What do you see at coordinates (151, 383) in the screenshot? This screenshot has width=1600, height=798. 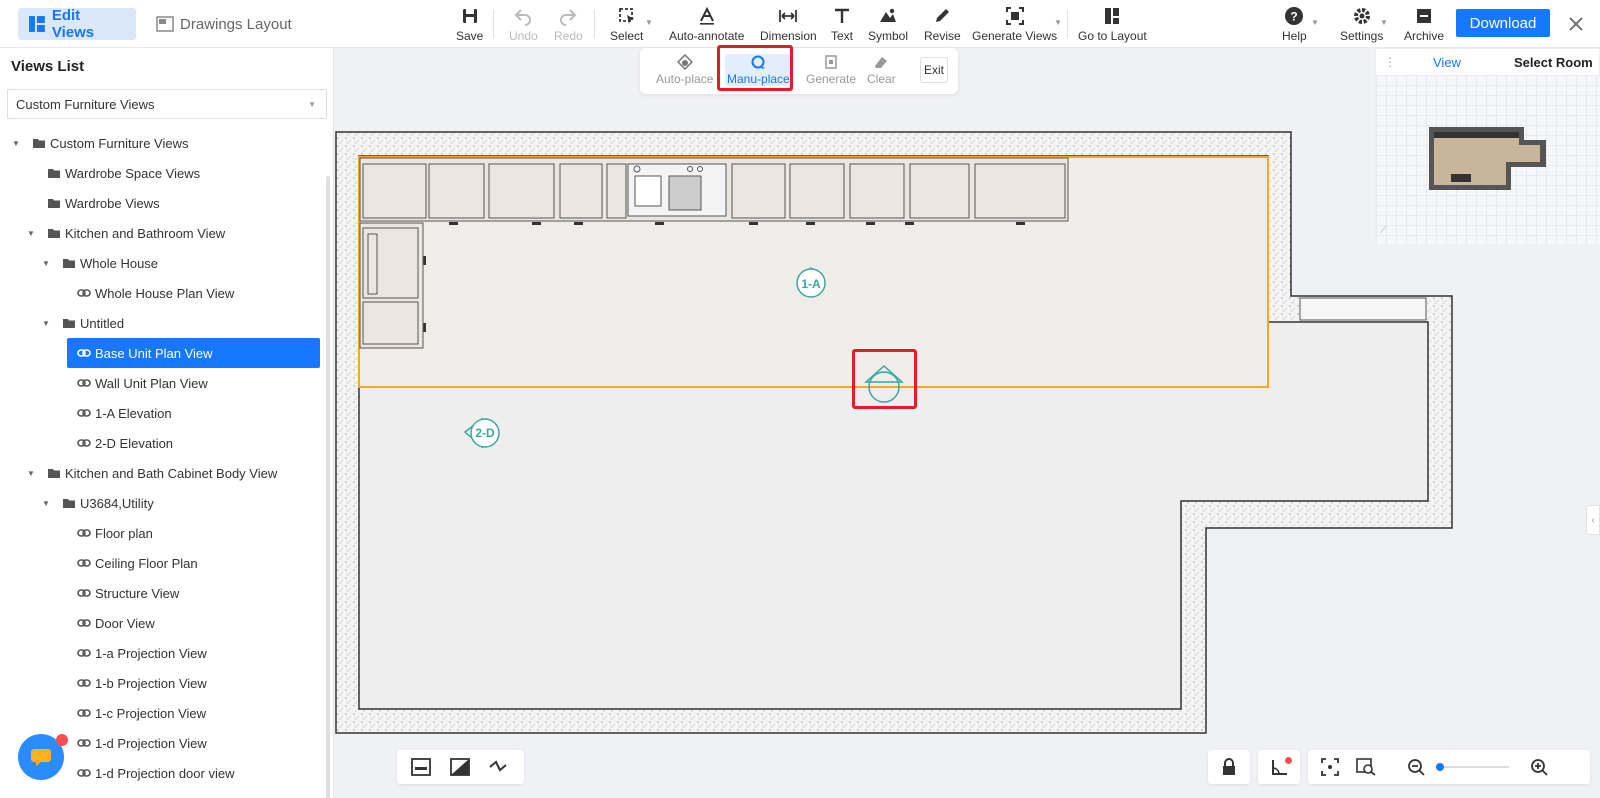 I see `tree-item-label: Wall Unit Plan View` at bounding box center [151, 383].